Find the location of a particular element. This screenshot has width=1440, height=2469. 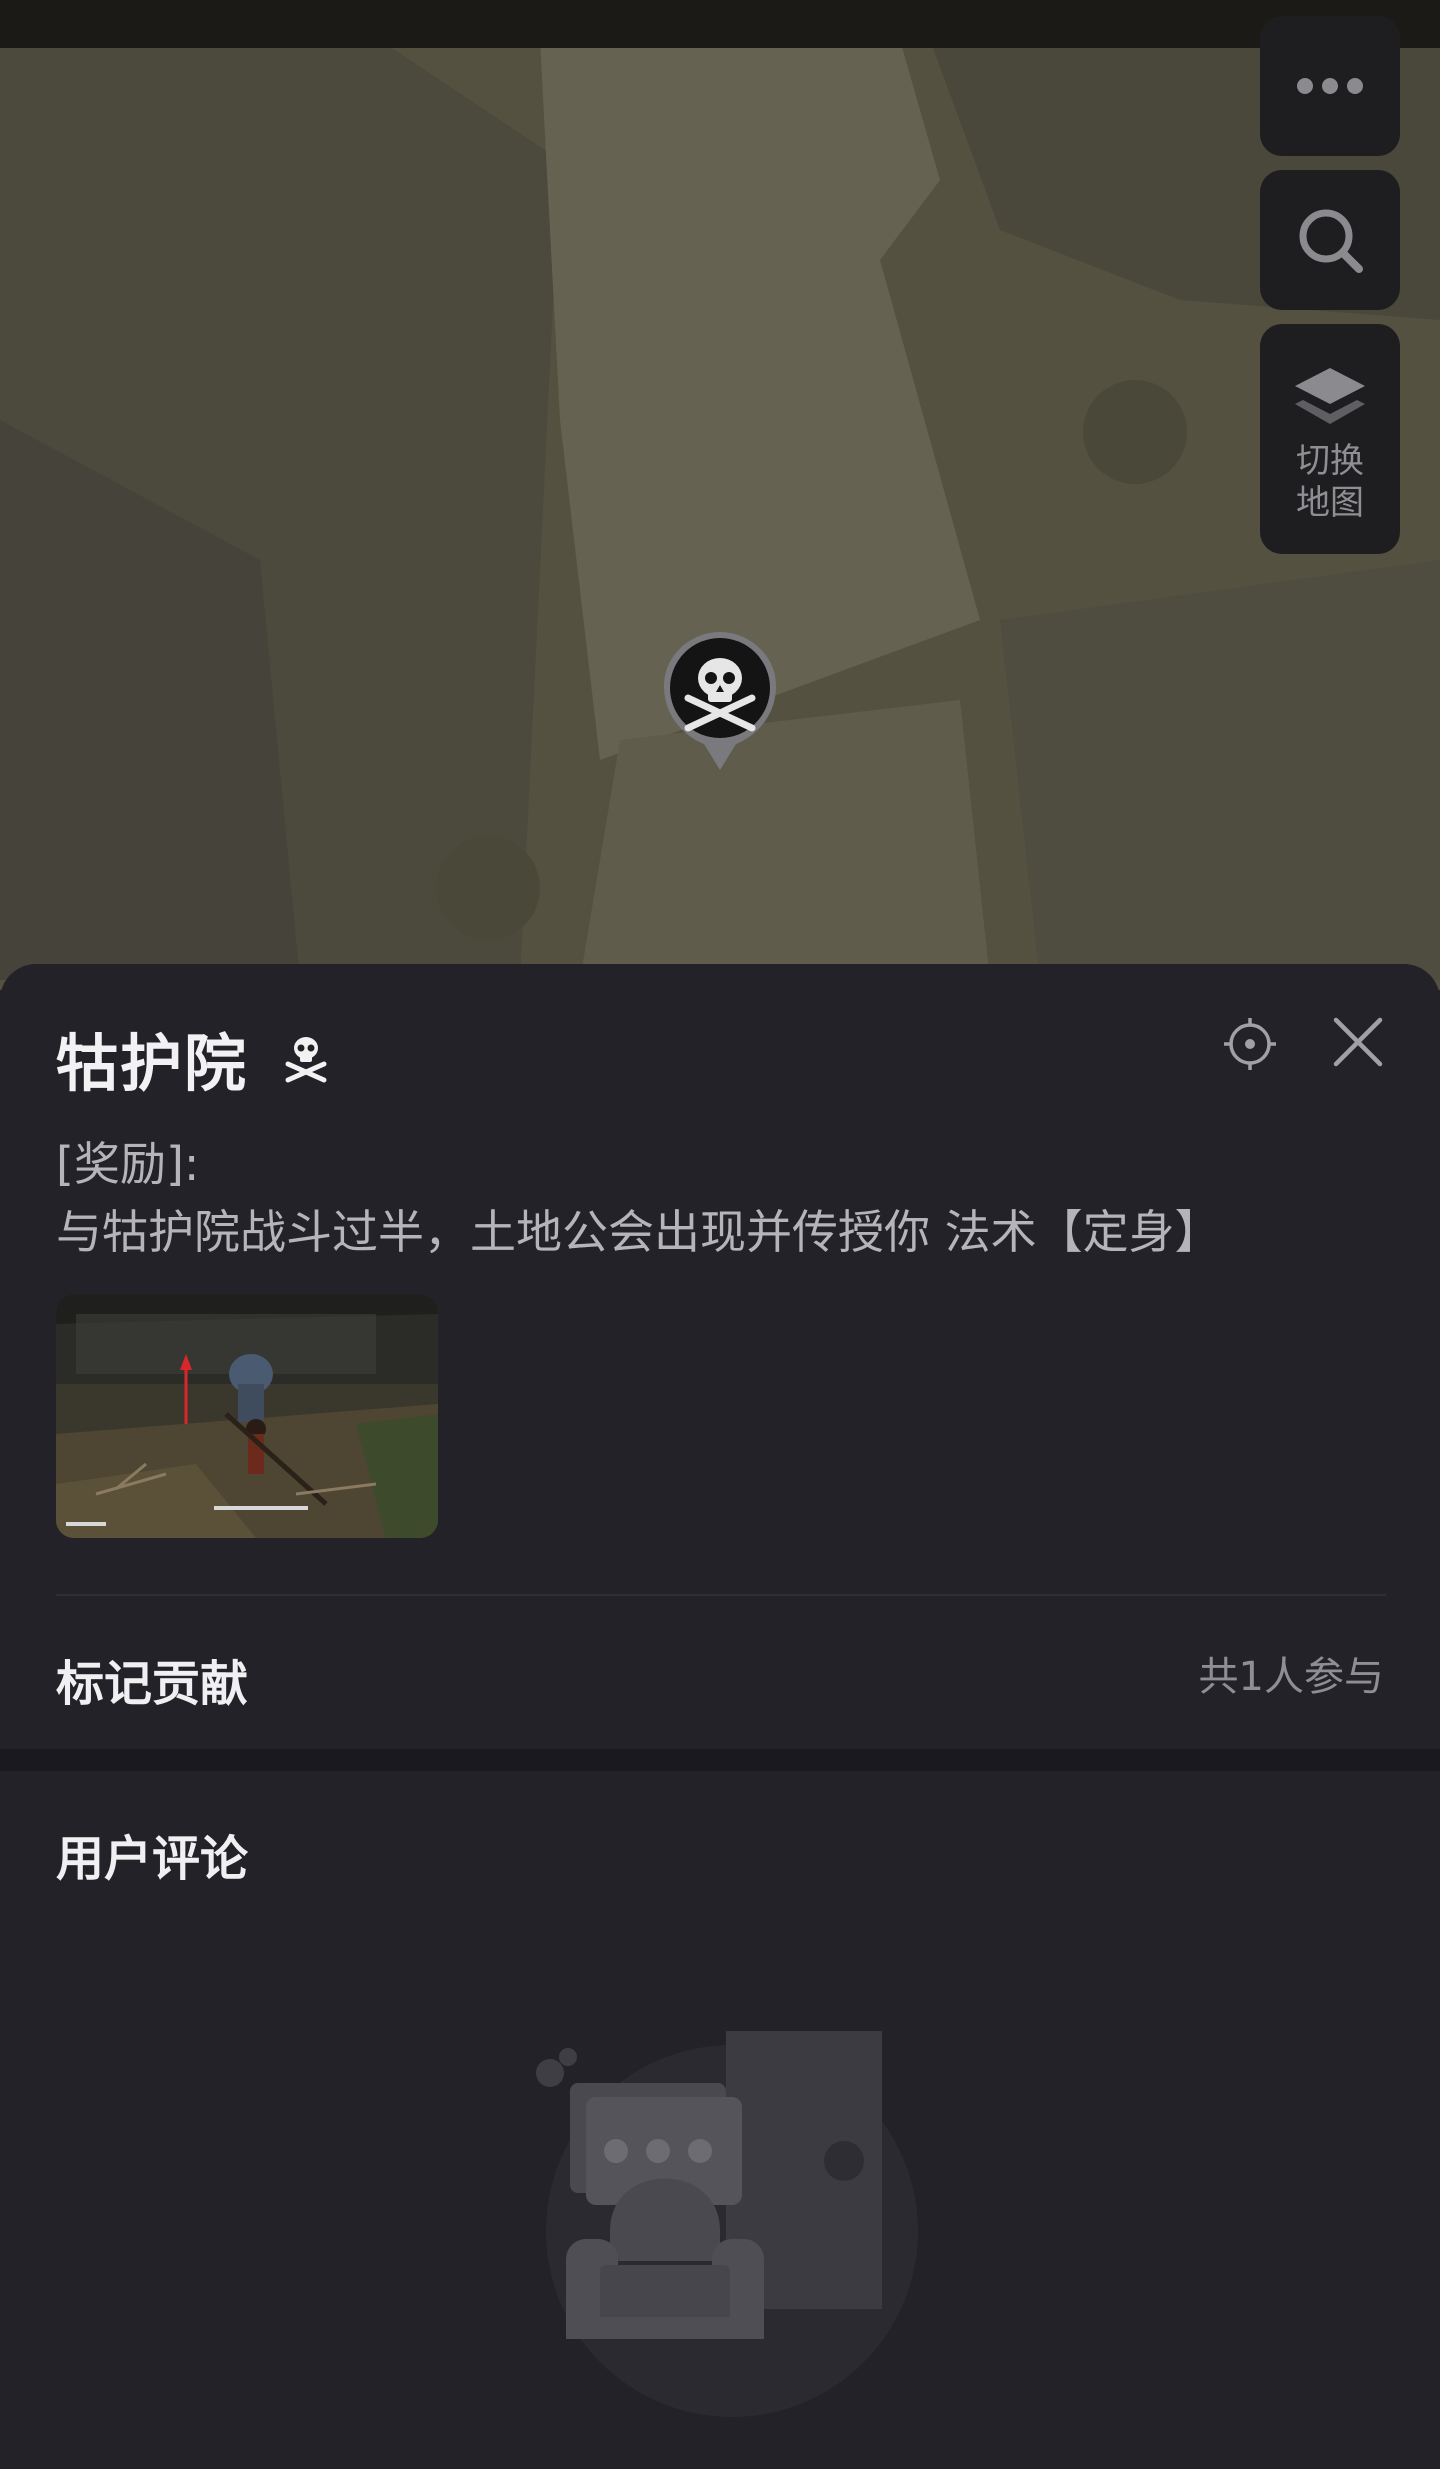

title-row: 牯护院 is located at coordinates (193, 1059).